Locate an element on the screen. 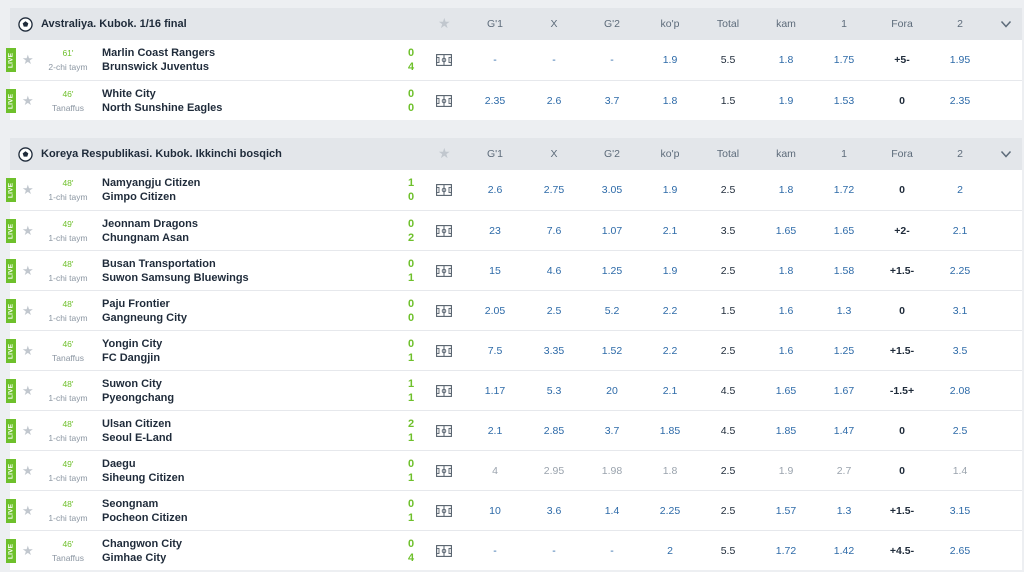 This screenshot has height=572, width=1024. team-away: Suwon Samsung Bluewings is located at coordinates (175, 278).